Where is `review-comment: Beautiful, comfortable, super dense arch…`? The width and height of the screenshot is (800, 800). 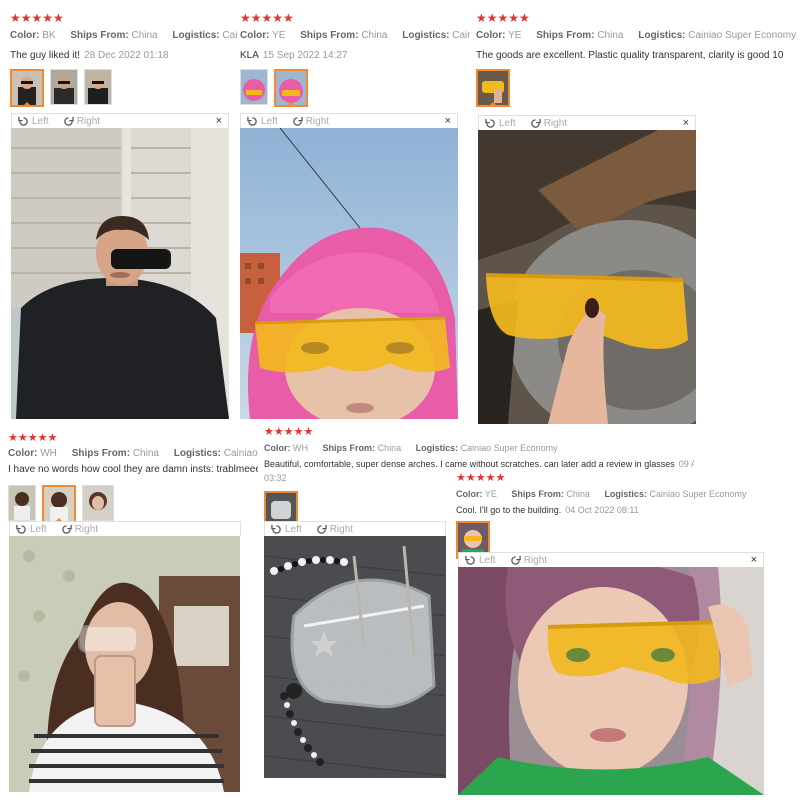 review-comment: Beautiful, comfortable, super dense arch… is located at coordinates (479, 464).